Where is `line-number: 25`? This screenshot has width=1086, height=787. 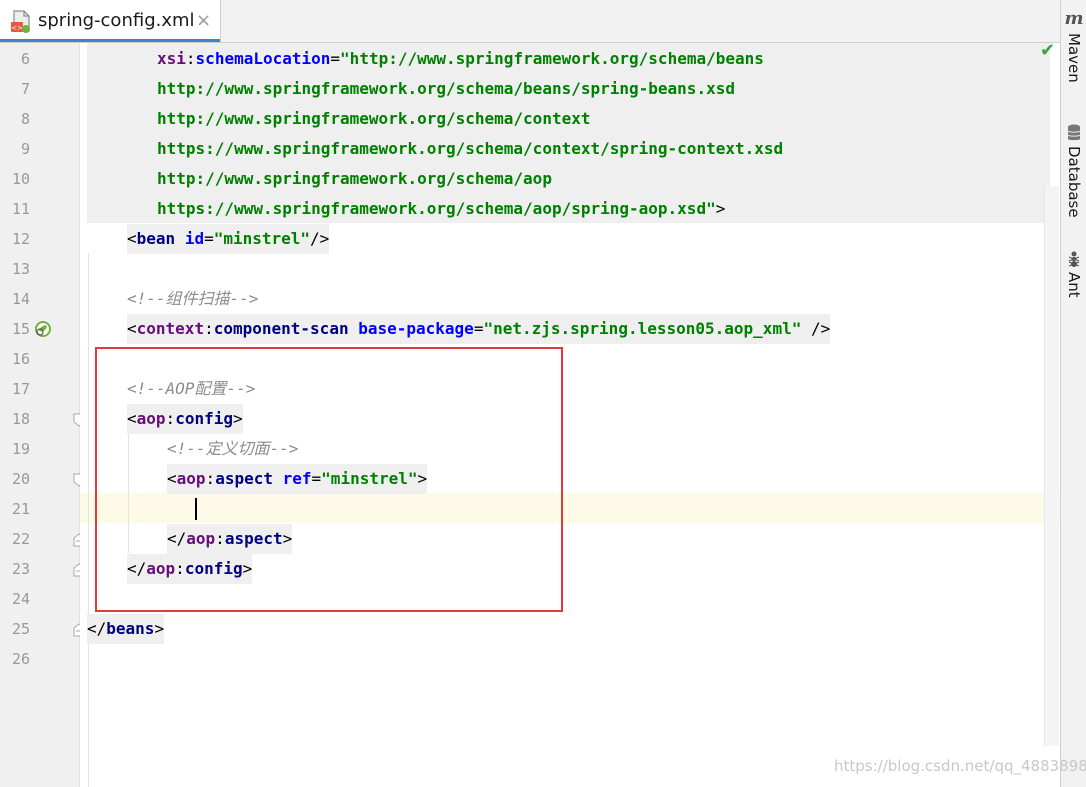 line-number: 25 is located at coordinates (20, 629).